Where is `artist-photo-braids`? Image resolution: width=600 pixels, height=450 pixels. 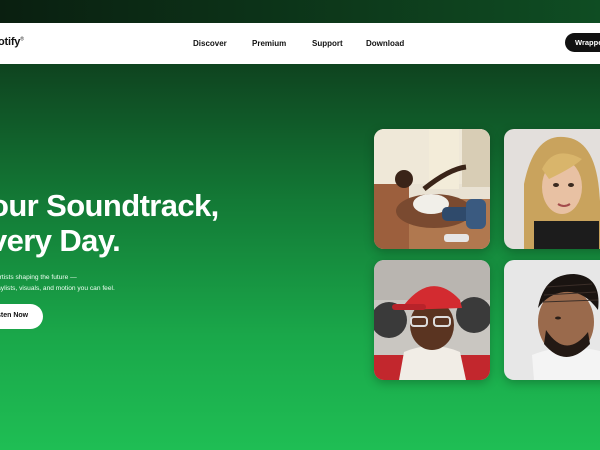
artist-photo-braids is located at coordinates (552, 320).